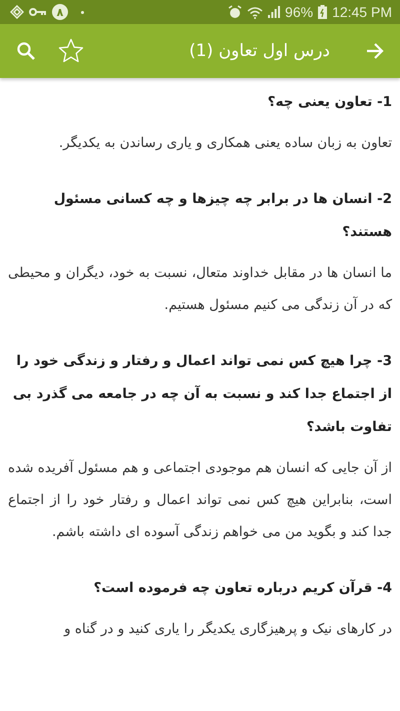 This screenshot has width=400, height=711. Describe the element at coordinates (200, 289) in the screenshot. I see `answer-text: ما انسان ها در مقابل خداوند متعال، نسبت به خود، دیگران و محیطی که در آن زندگی می کنیم مسئول هستیم.` at that location.